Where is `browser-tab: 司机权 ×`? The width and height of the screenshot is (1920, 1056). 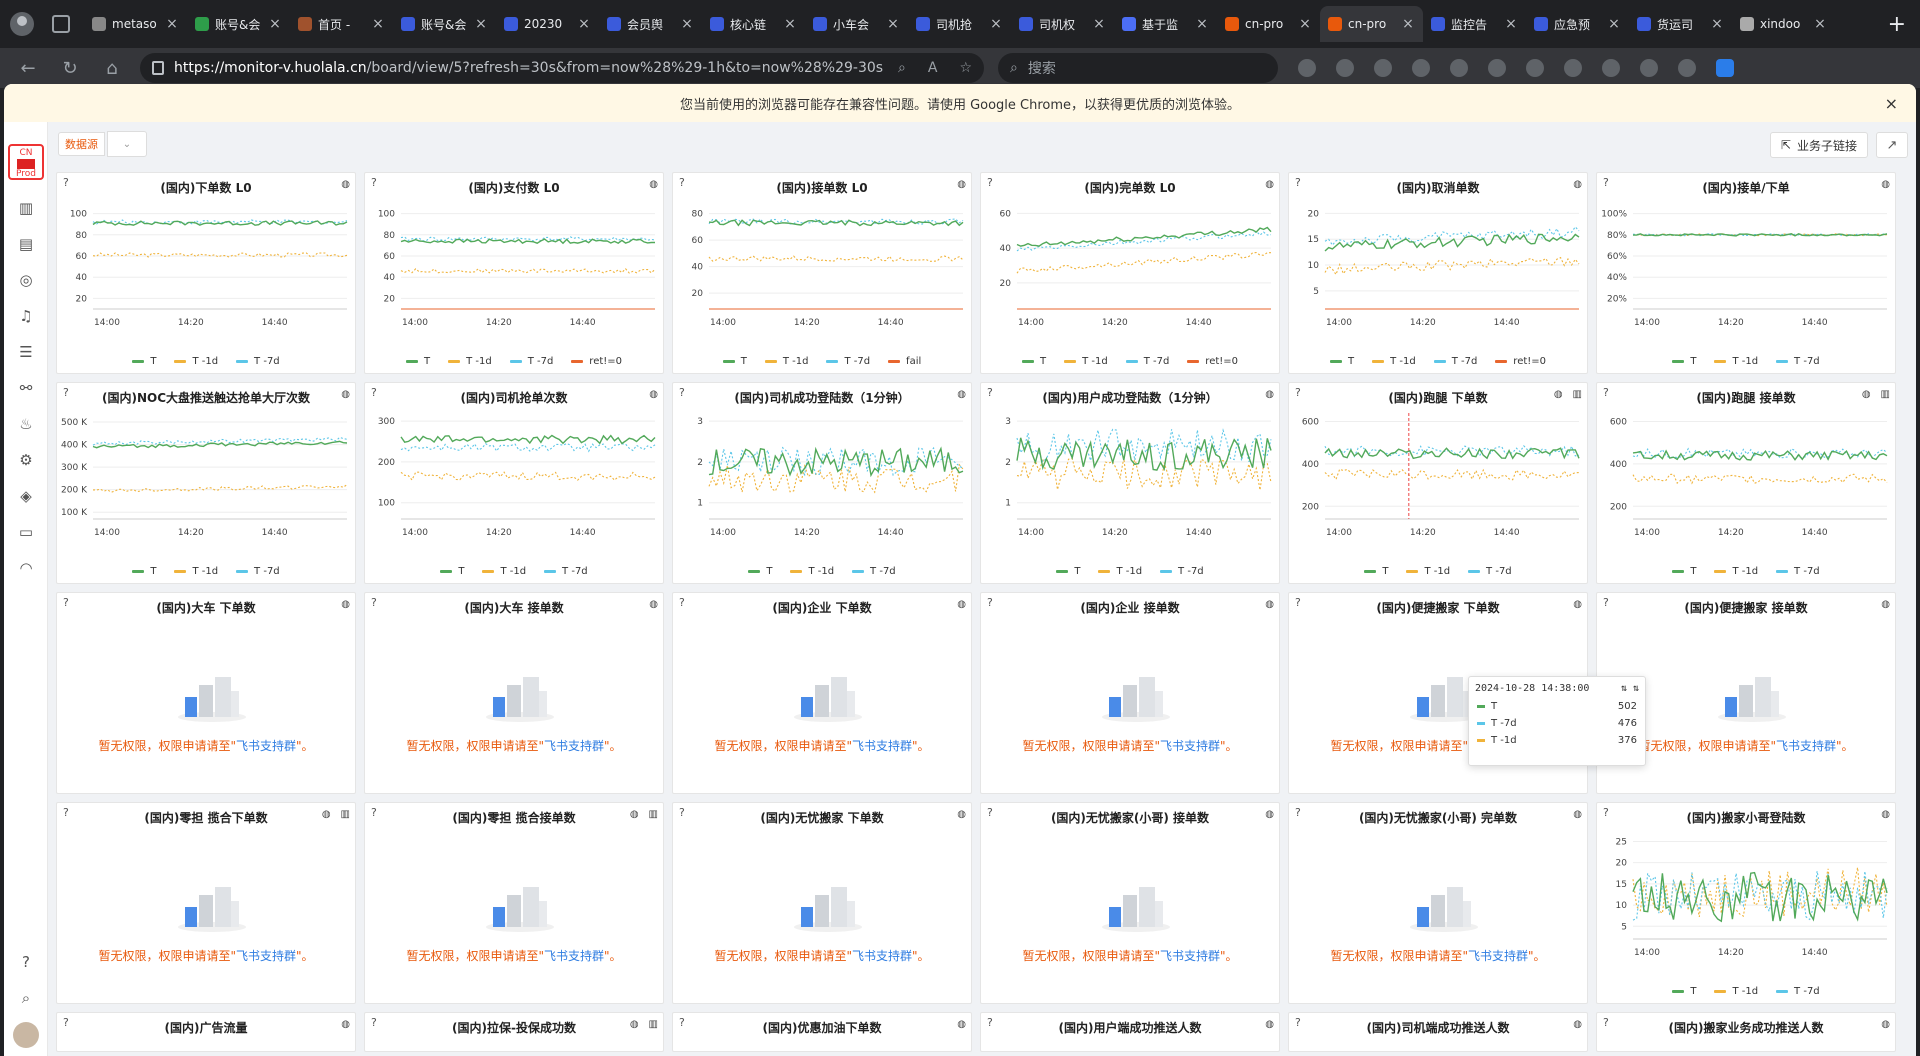
browser-tab: 司机权 × is located at coordinates (1062, 24).